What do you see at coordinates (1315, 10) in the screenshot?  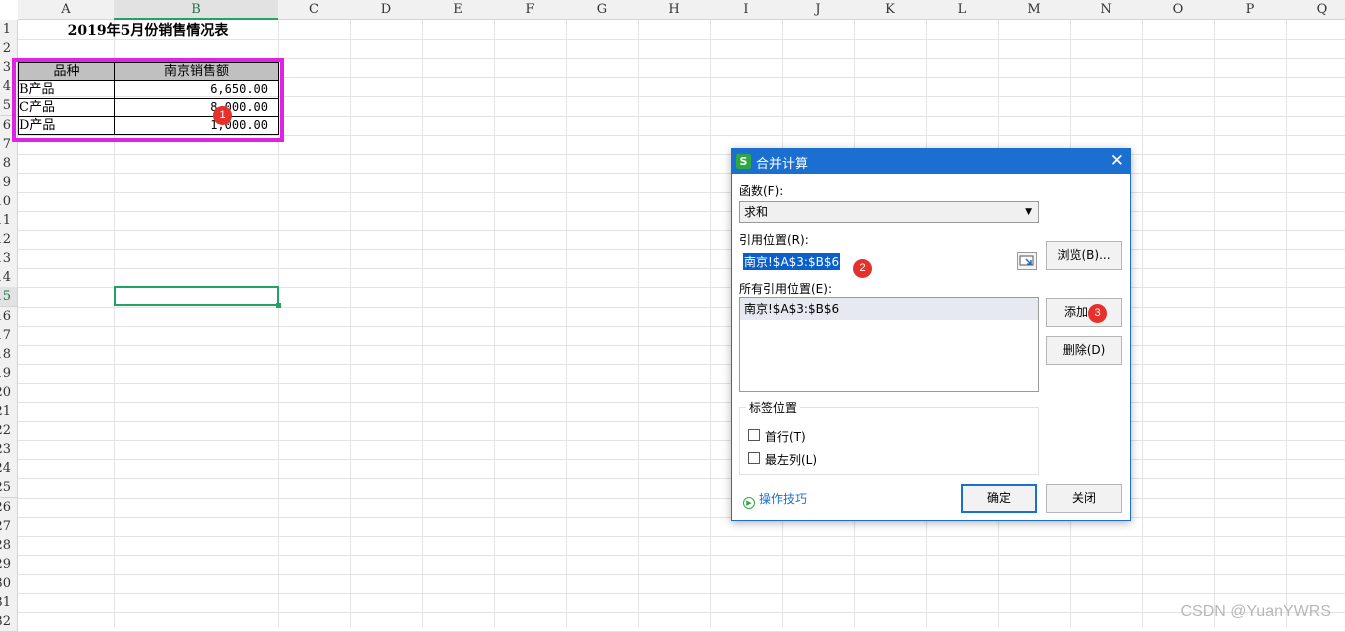 I see `column-header: Q` at bounding box center [1315, 10].